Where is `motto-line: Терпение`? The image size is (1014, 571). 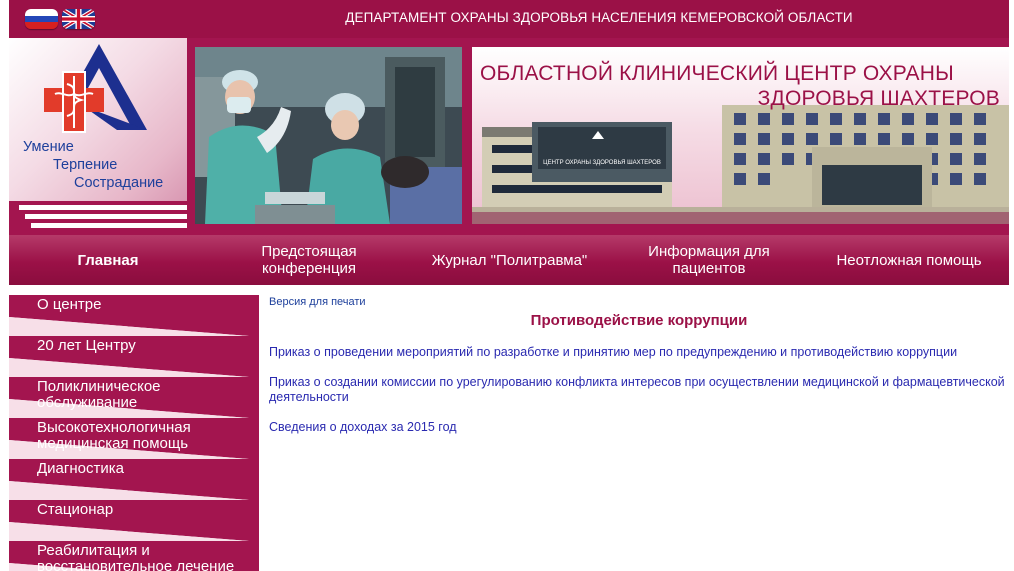
motto-line: Терпение is located at coordinates (85, 165).